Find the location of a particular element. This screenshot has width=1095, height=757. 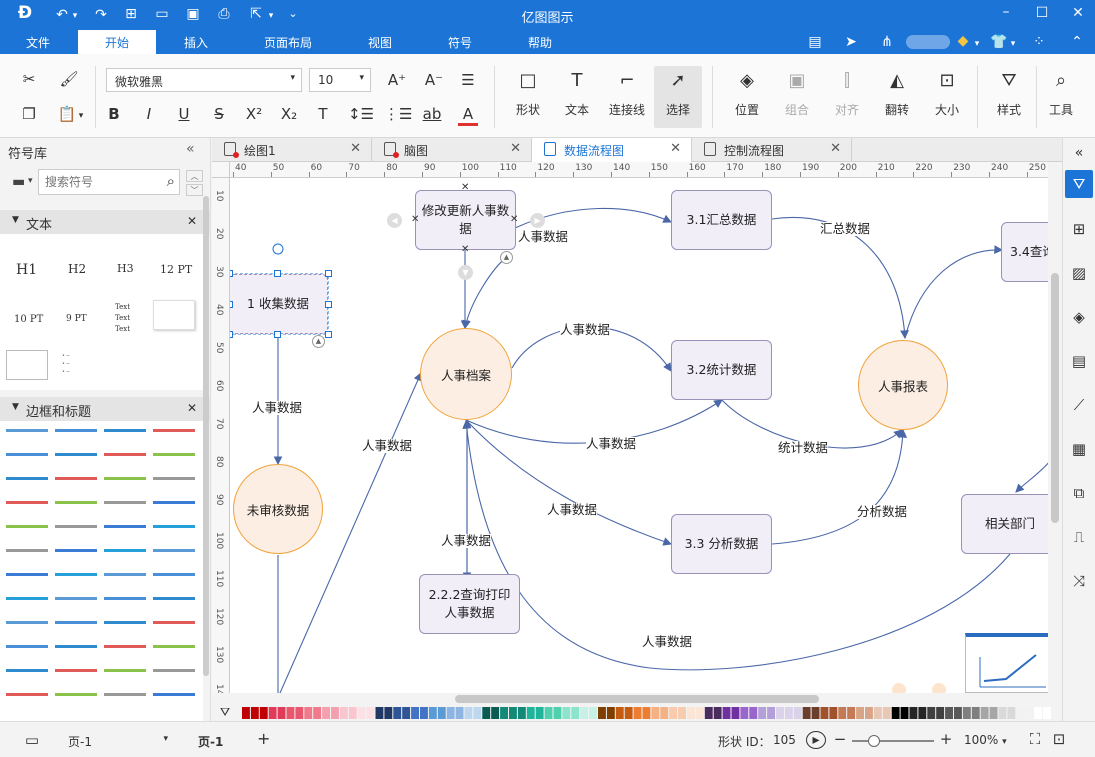

tab-control-flow: 控制流程图 ✕ is located at coordinates (772, 150).